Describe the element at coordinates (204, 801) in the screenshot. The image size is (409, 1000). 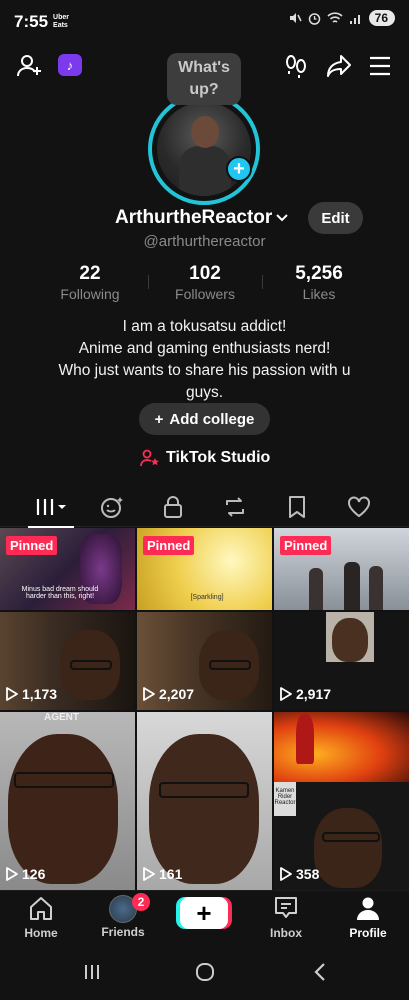
I see `video-thumbnail: 161` at that location.